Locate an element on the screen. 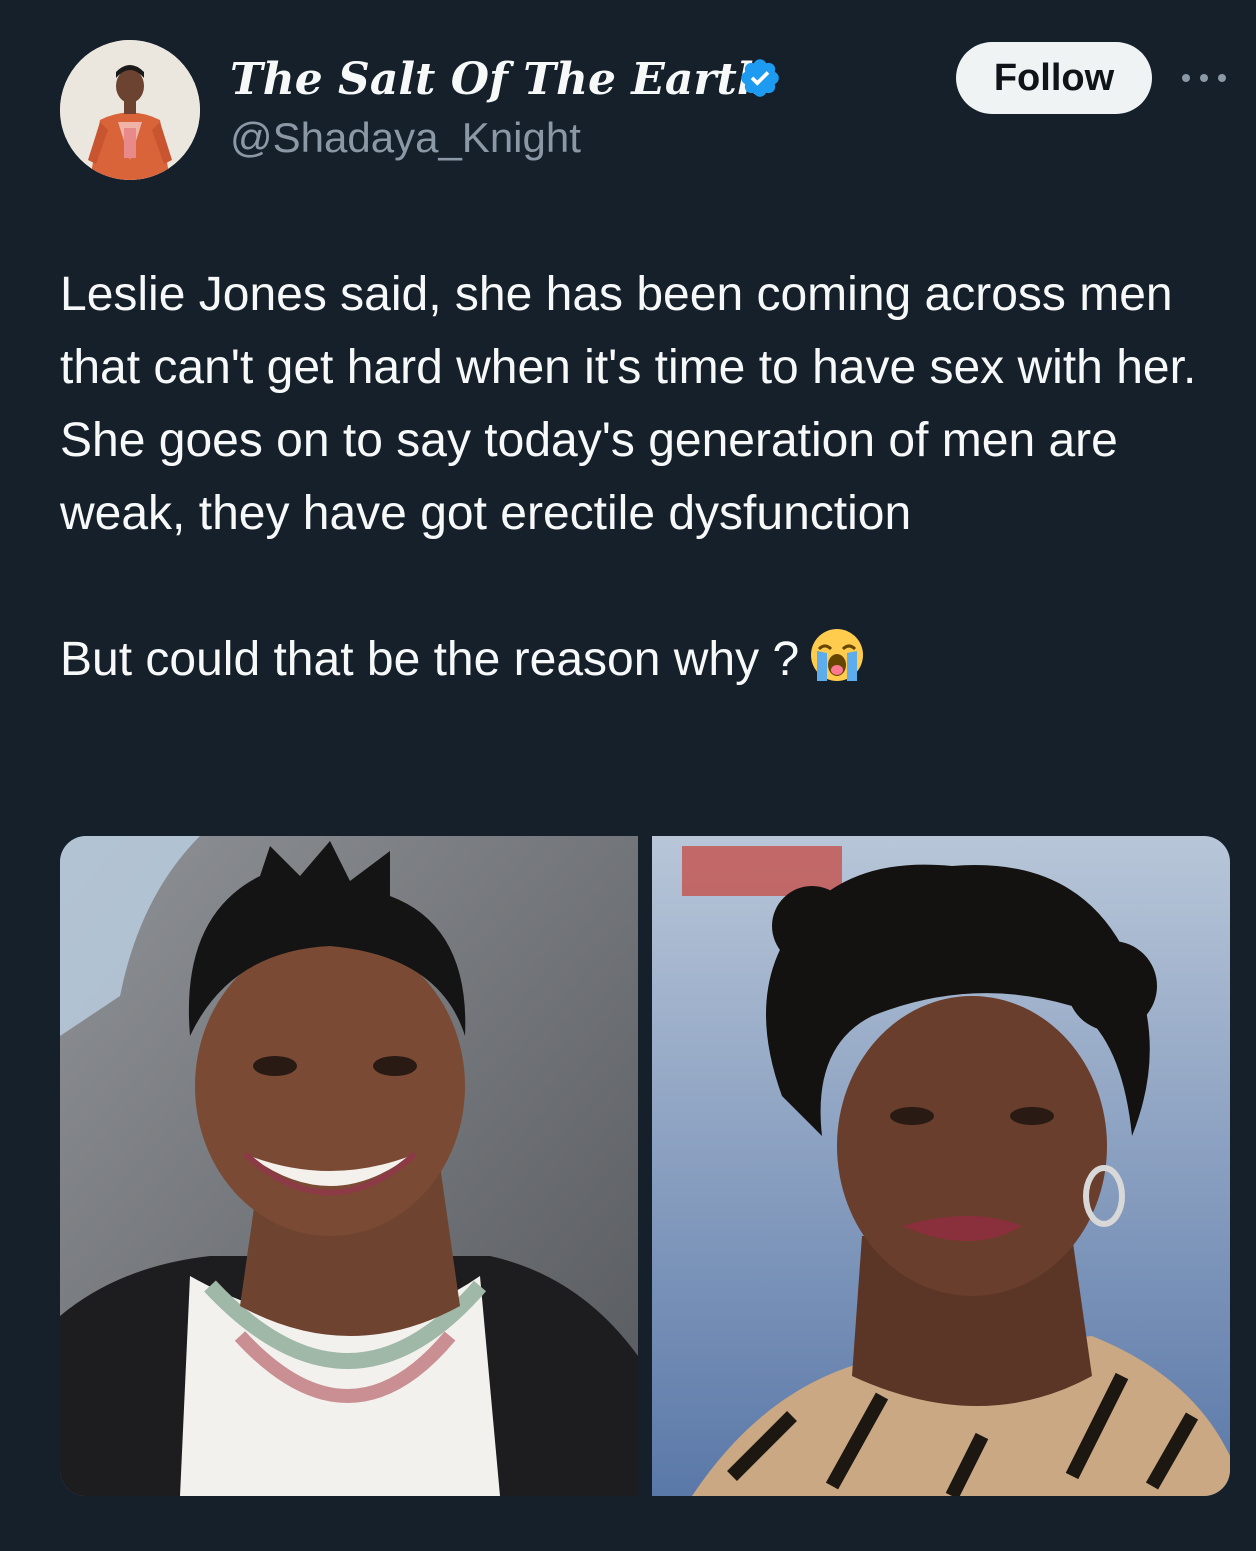 The image size is (1256, 1551). tweet-paragraph-2: But could that be the reason why ? is located at coordinates (635, 659).